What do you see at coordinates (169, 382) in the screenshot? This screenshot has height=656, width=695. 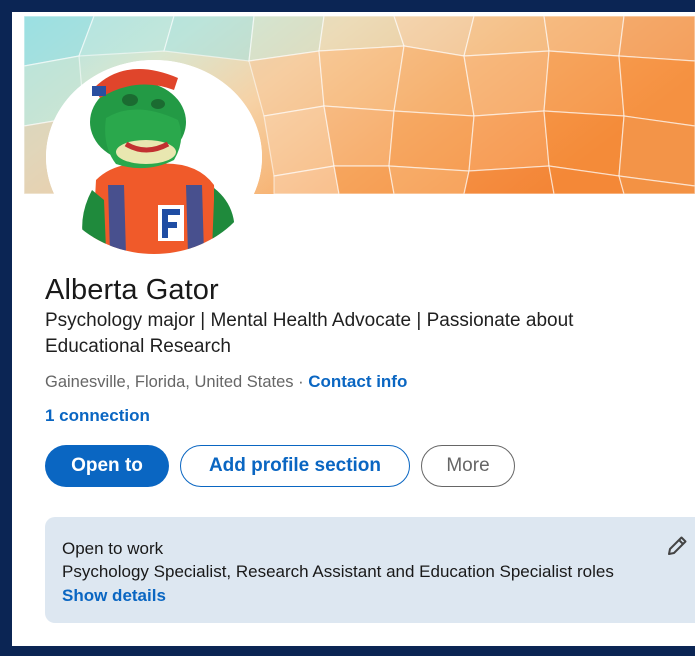 I see `profile-location: Gainesville, Florida, United States` at bounding box center [169, 382].